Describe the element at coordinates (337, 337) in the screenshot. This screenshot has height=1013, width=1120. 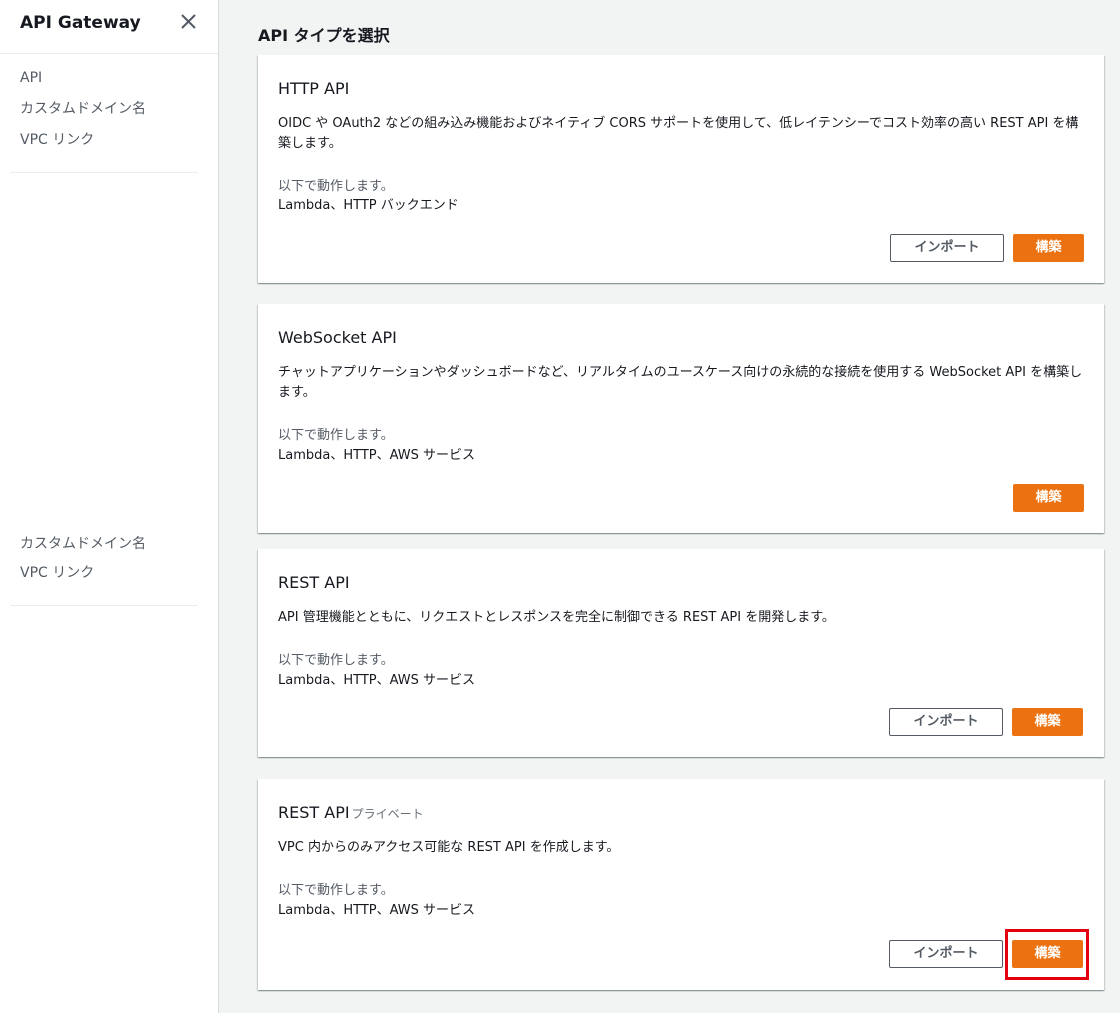
I see `card-title: WebSocket API` at that location.